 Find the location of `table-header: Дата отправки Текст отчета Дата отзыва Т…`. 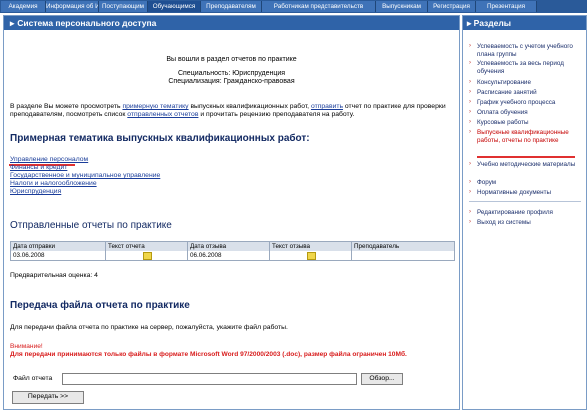

table-header: Дата отправки Текст отчета Дата отзыва Т… is located at coordinates (232, 246).